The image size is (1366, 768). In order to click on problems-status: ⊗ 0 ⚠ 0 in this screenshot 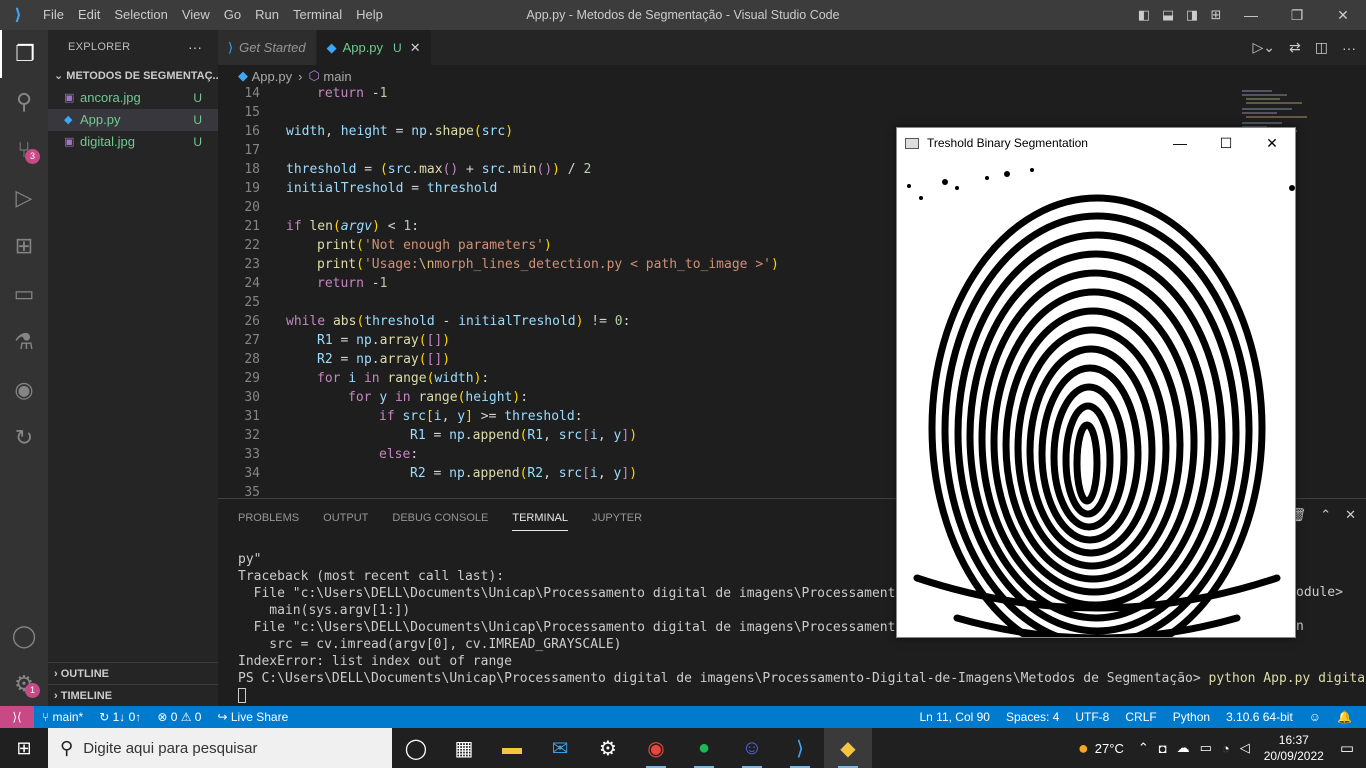, I will do `click(179, 717)`.